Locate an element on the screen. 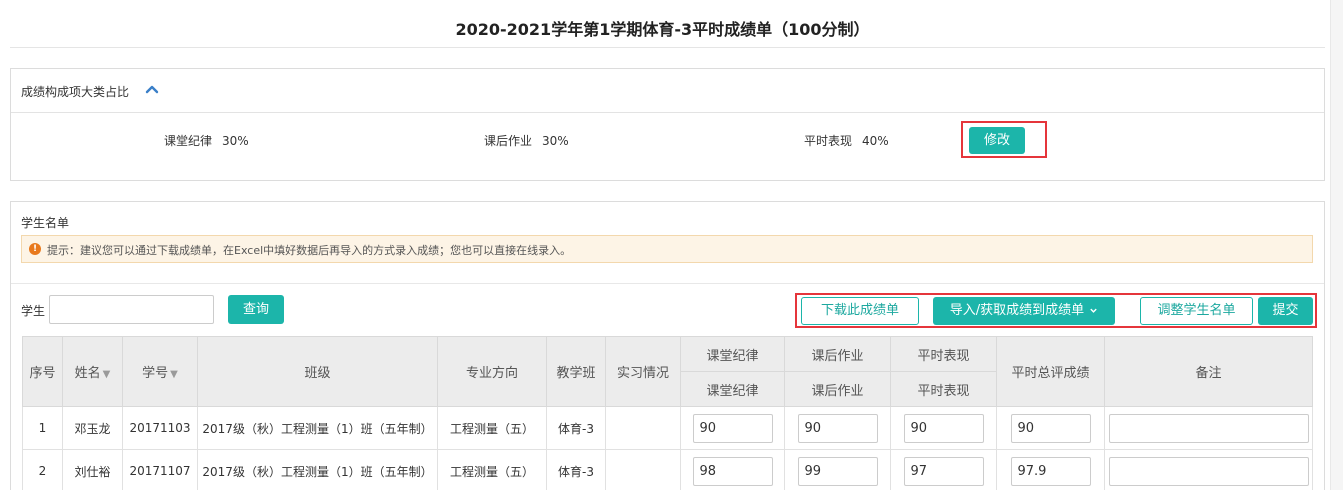 The height and width of the screenshot is (490, 1343). score-input-classroom: 90 is located at coordinates (732, 428).